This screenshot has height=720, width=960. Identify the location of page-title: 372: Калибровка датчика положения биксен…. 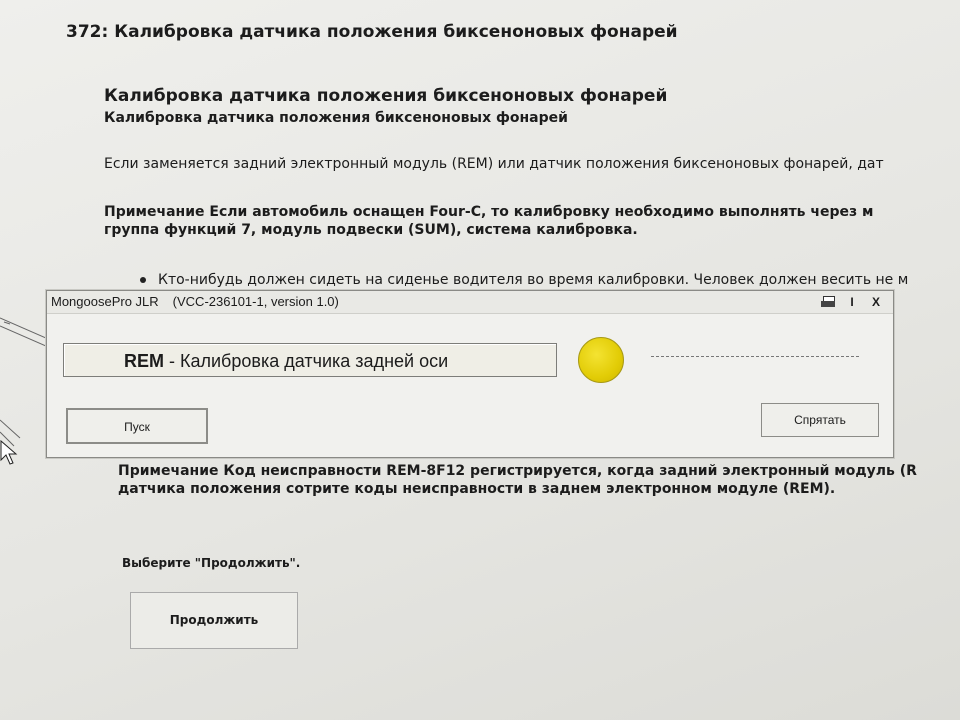
(372, 32).